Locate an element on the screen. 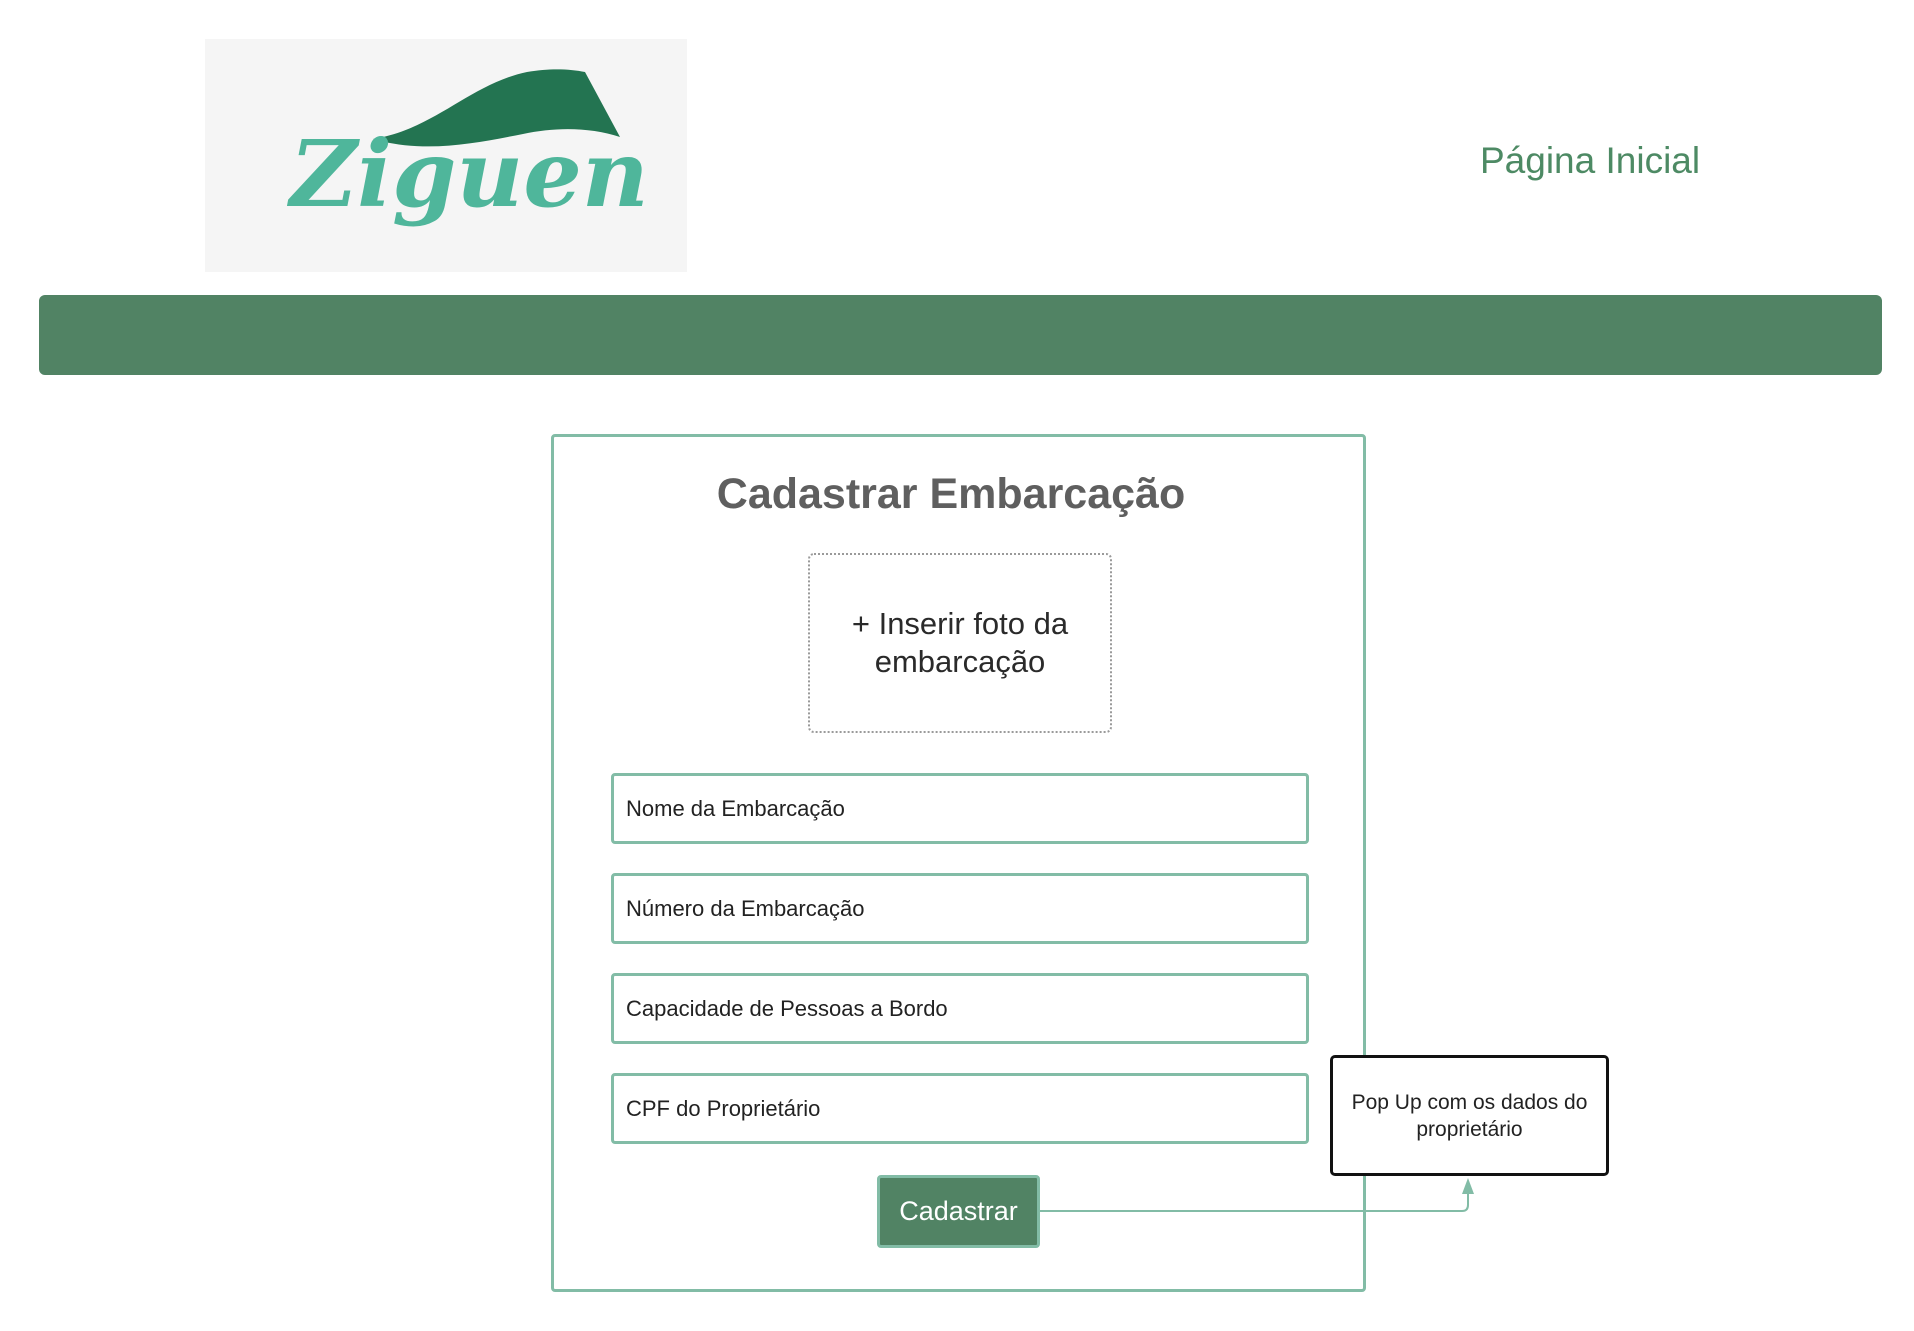 This screenshot has width=1914, height=1331. popup-annotation: Pop Up com os dados do proprietário is located at coordinates (1469, 1115).